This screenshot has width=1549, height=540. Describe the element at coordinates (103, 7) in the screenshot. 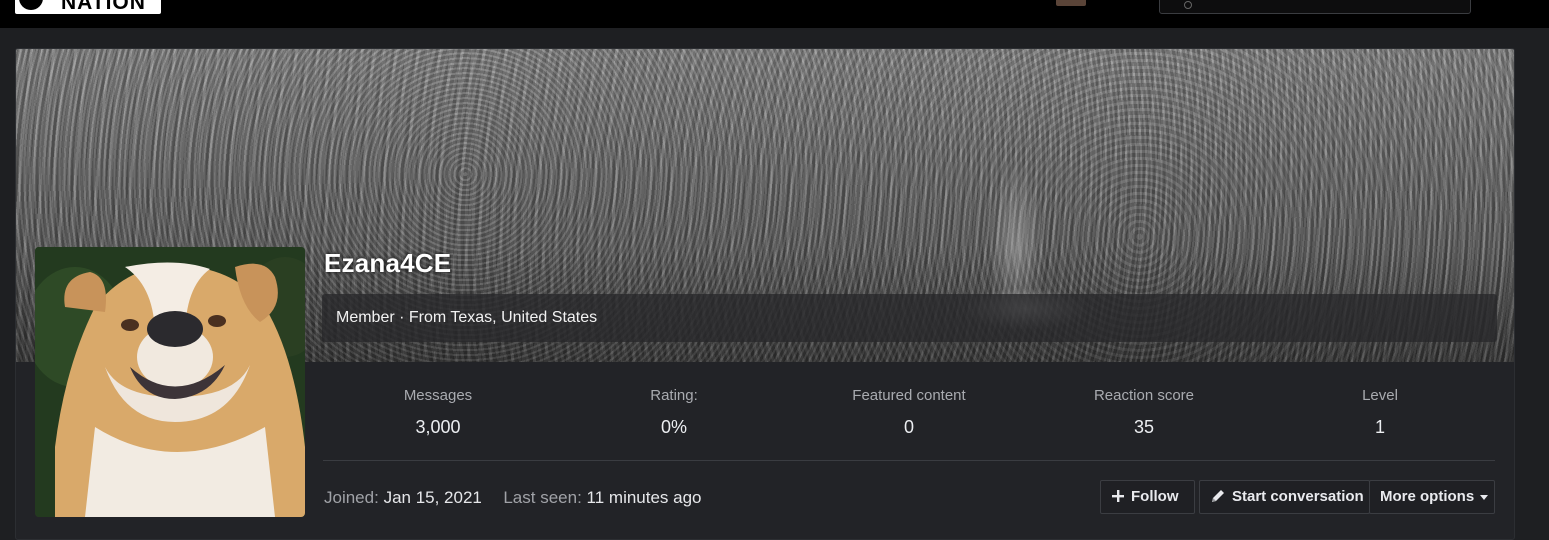

I see `logo-text: NATION` at that location.